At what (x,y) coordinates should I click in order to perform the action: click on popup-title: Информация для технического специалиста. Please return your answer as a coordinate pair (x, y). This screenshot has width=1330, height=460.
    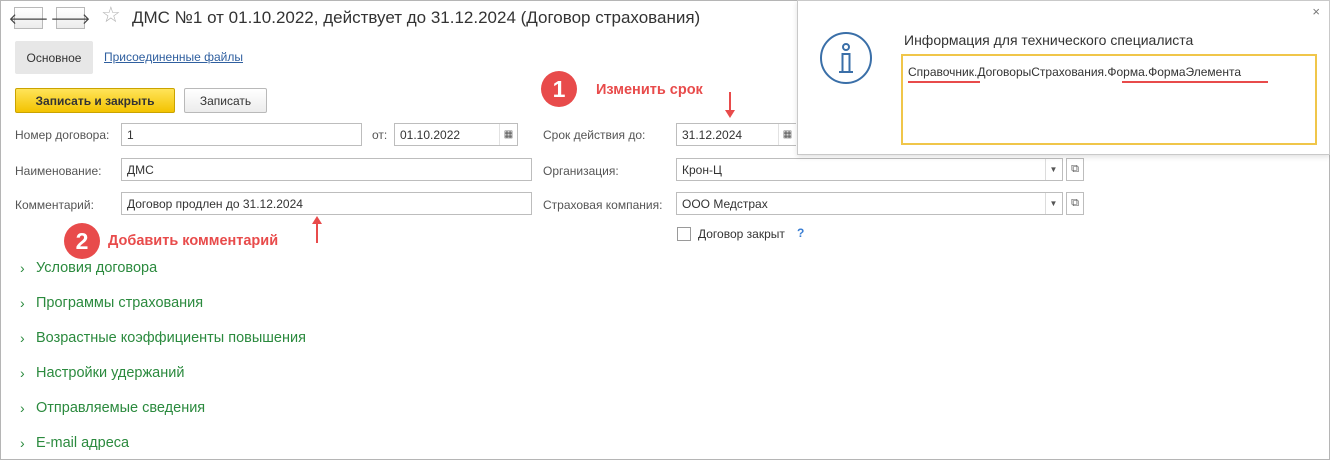
    Looking at the image, I should click on (1049, 40).